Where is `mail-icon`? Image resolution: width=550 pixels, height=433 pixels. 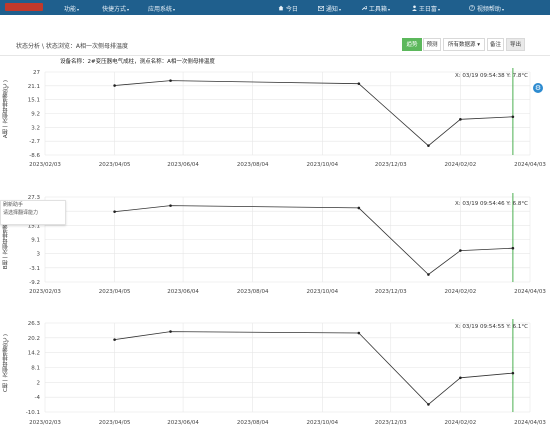 mail-icon is located at coordinates (321, 8).